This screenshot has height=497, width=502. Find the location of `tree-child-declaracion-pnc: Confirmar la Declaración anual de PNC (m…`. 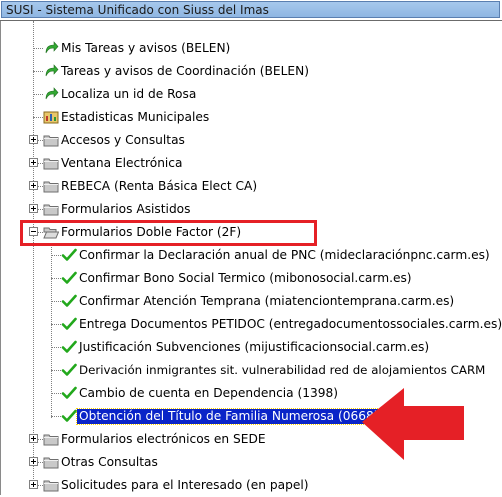

tree-child-declaracion-pnc: Confirmar la Declaración anual de PNC (m… is located at coordinates (271, 255).